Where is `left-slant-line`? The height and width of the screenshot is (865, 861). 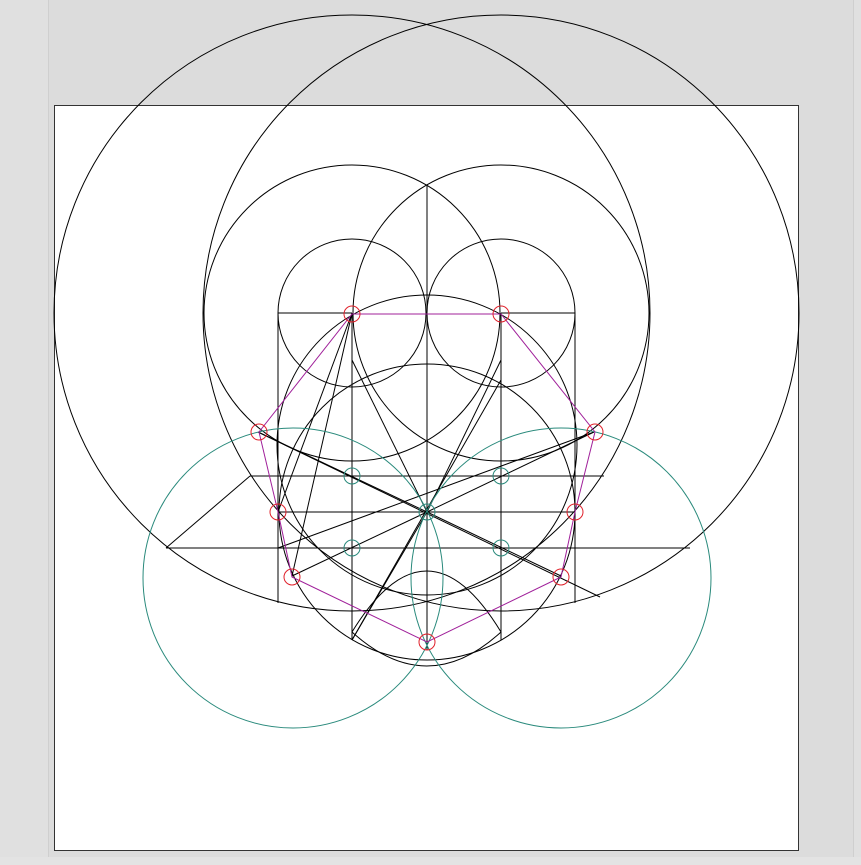
left-slant-line is located at coordinates (208, 512).